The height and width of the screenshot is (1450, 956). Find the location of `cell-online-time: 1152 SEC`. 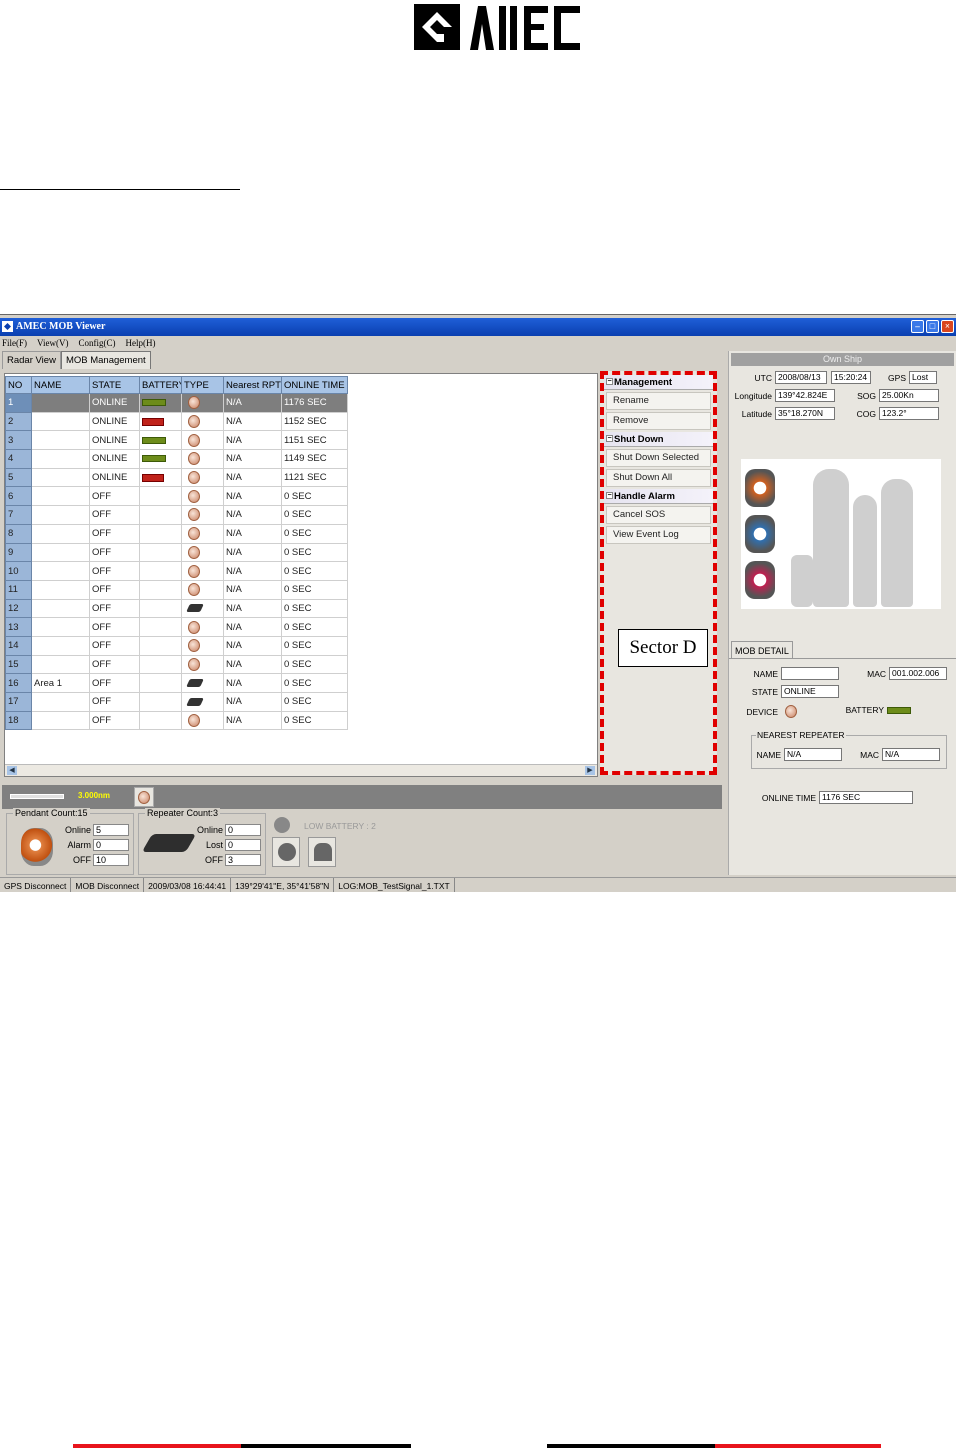

cell-online-time: 1152 SEC is located at coordinates (314, 421).